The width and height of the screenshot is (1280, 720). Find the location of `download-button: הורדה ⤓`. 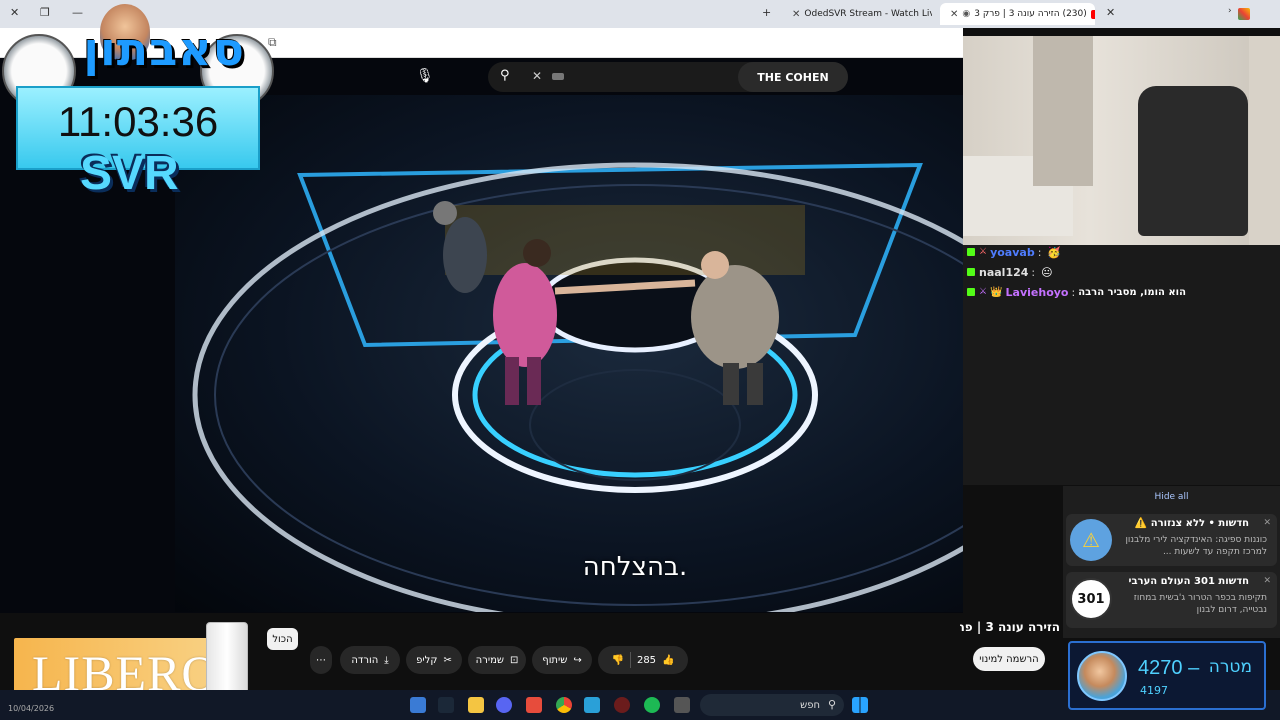

download-button: הורדה ⤓ is located at coordinates (370, 660).